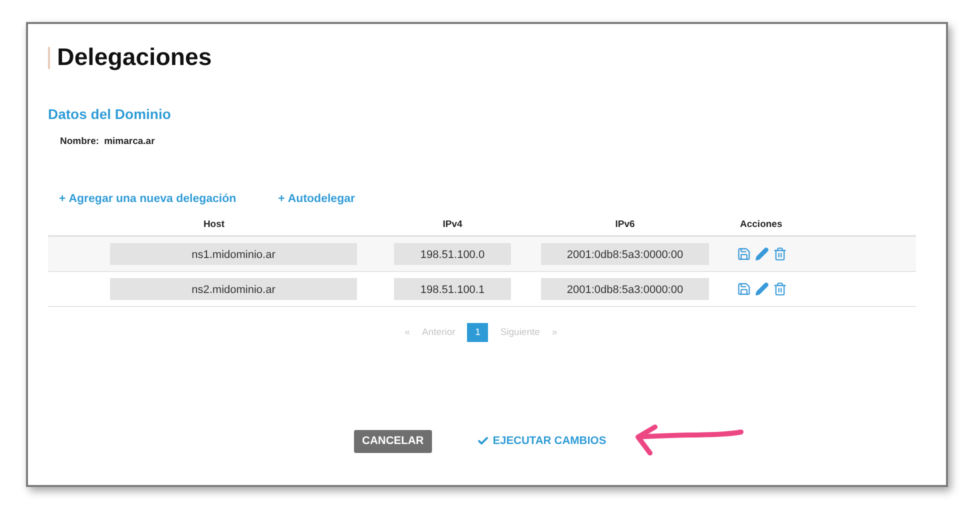  I want to click on page-title: Delegaciones, so click(134, 58).